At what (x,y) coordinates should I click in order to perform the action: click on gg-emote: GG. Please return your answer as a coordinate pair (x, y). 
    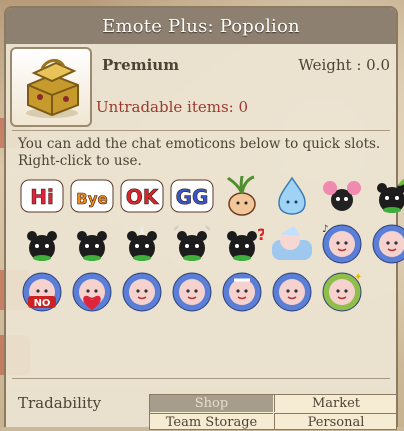
    Looking at the image, I should click on (192, 196).